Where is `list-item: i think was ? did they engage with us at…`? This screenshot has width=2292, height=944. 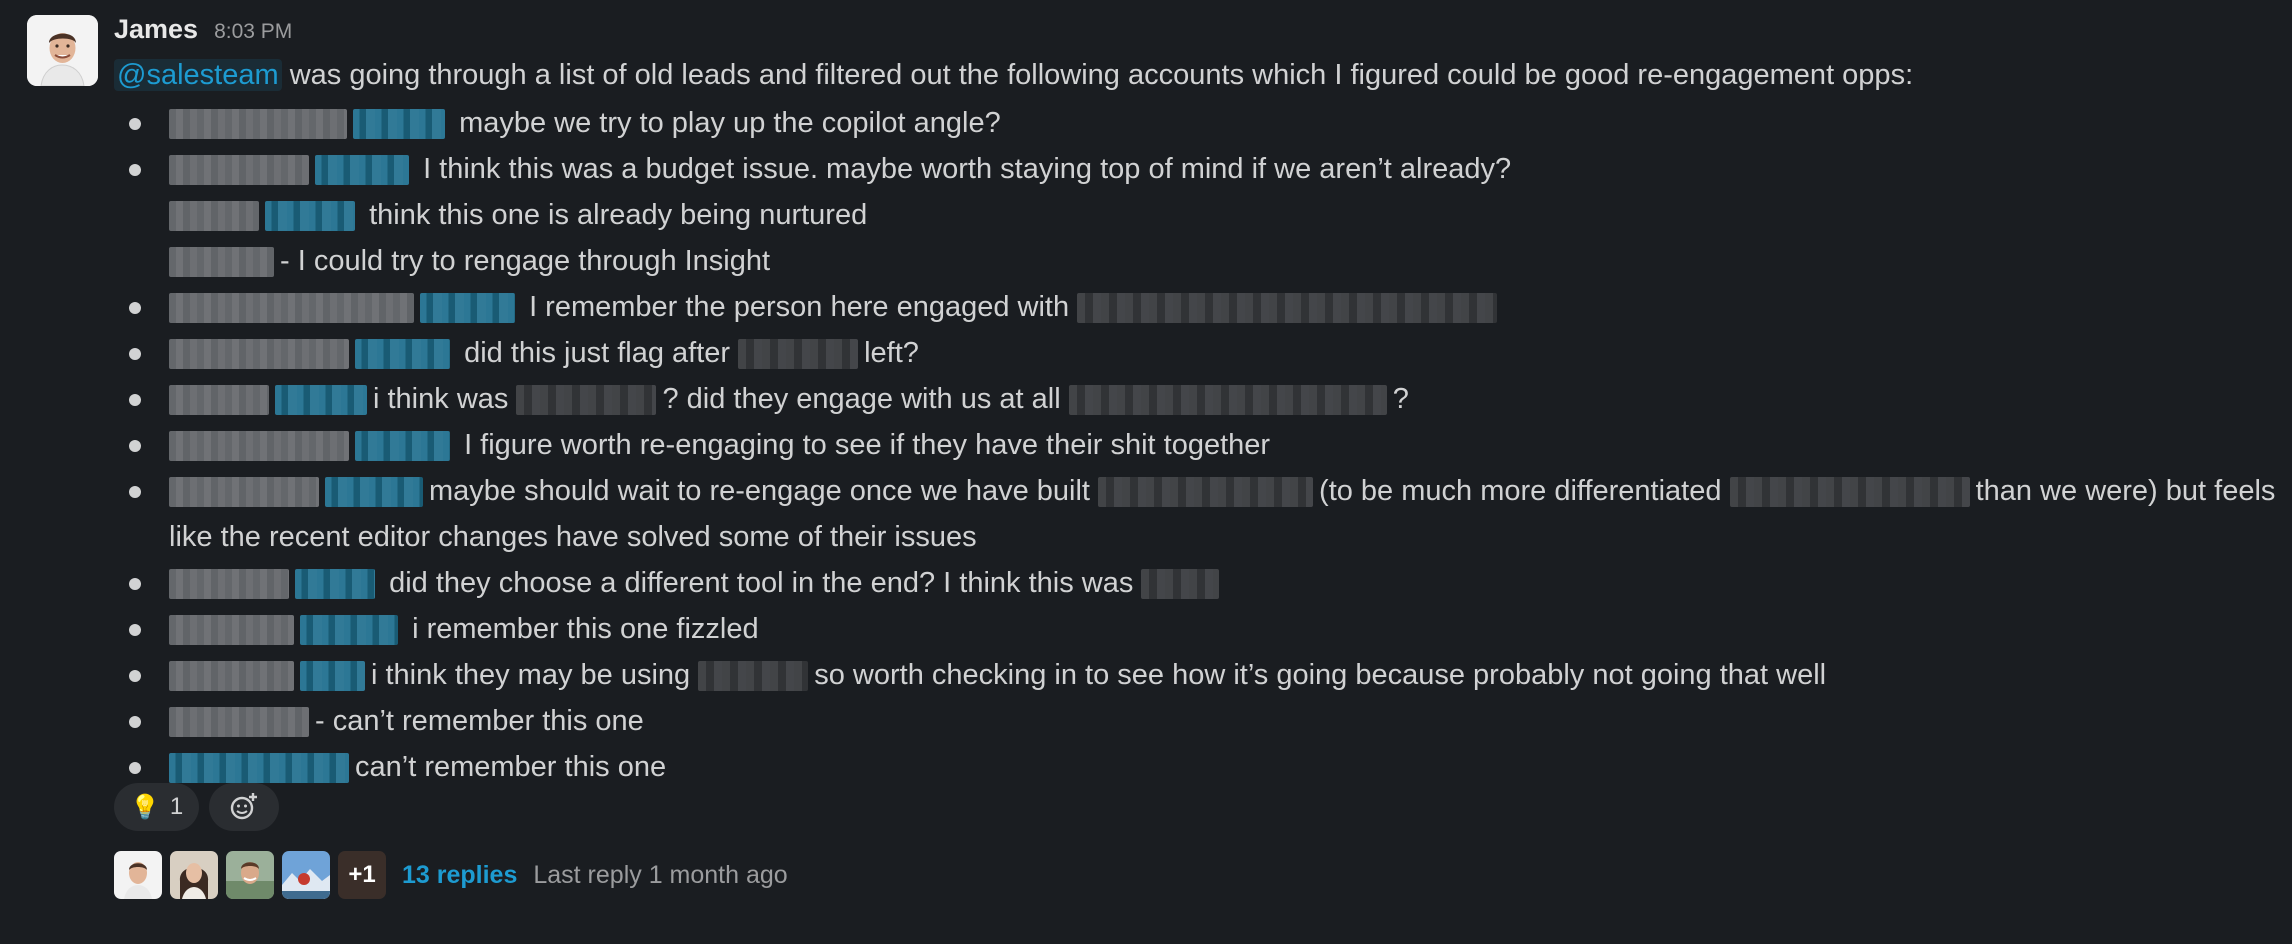 list-item: i think was ? did they engage with us at… is located at coordinates (1203, 399).